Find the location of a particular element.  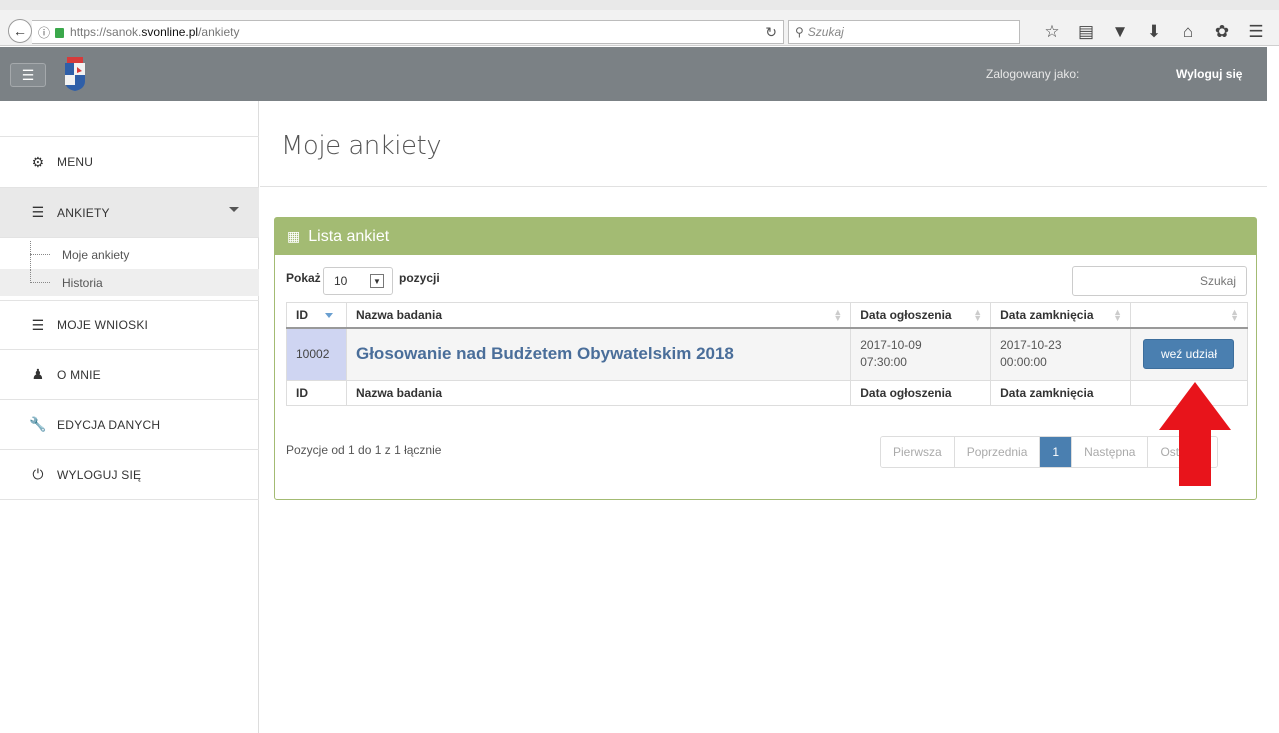

search-icon: ⚲ is located at coordinates (799, 32).